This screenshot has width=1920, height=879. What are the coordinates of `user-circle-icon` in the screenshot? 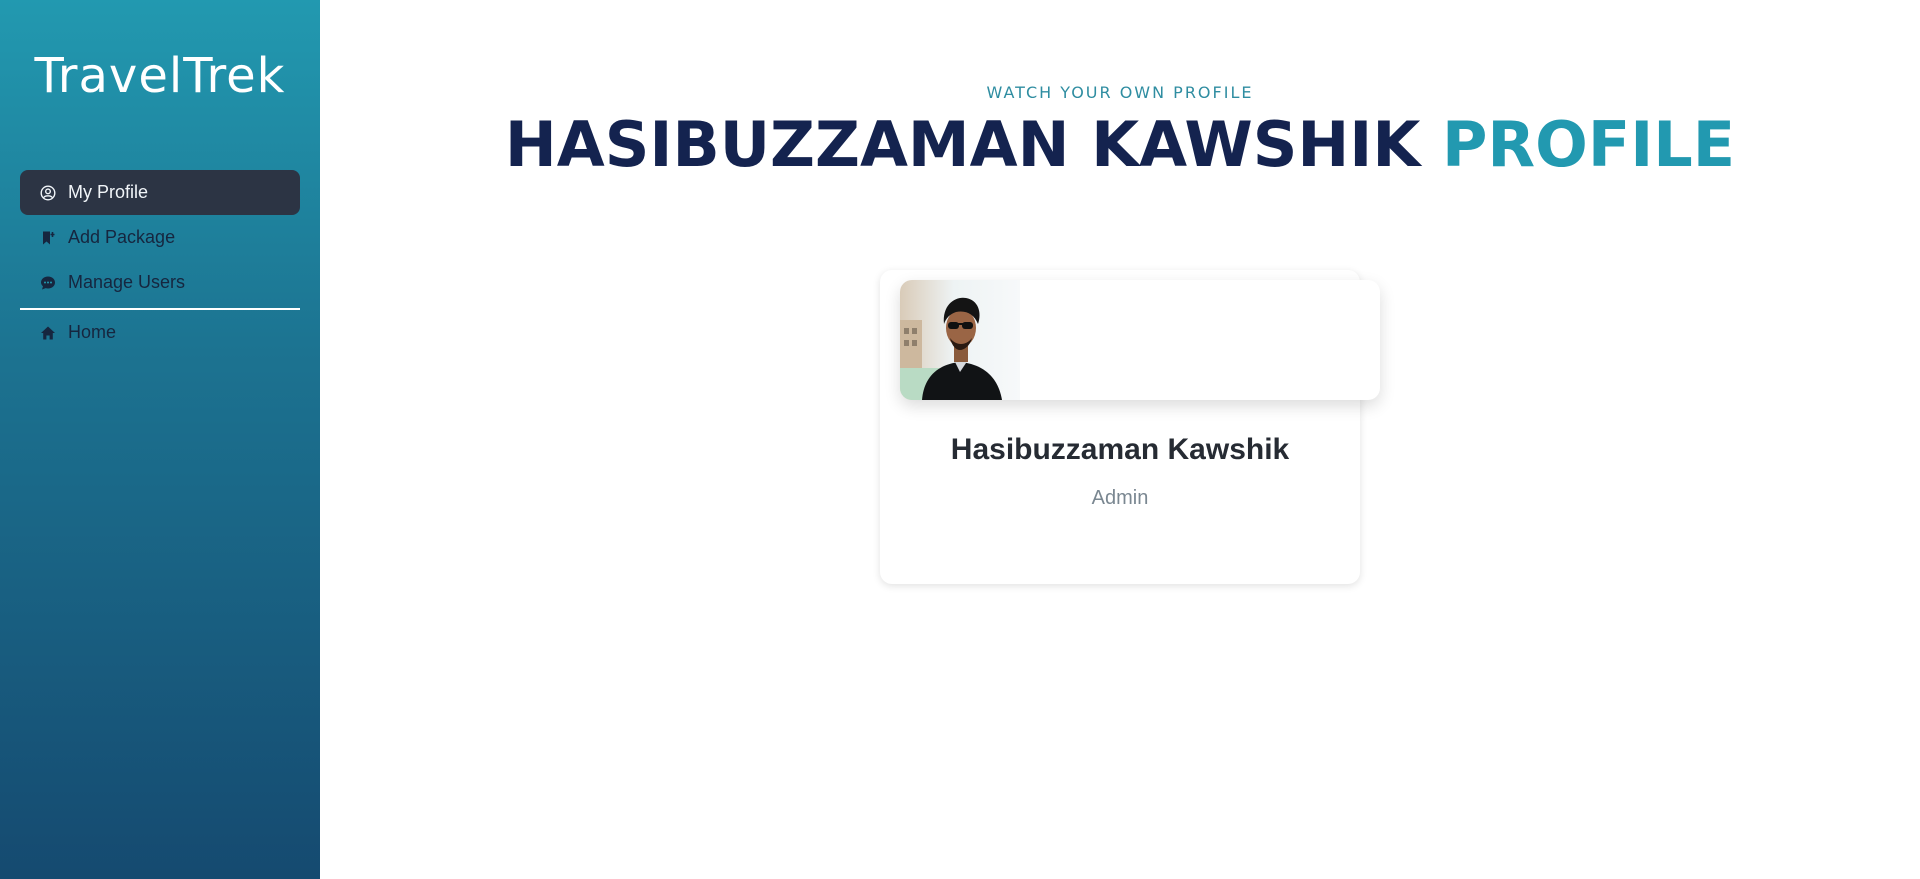 It's located at (48, 192).